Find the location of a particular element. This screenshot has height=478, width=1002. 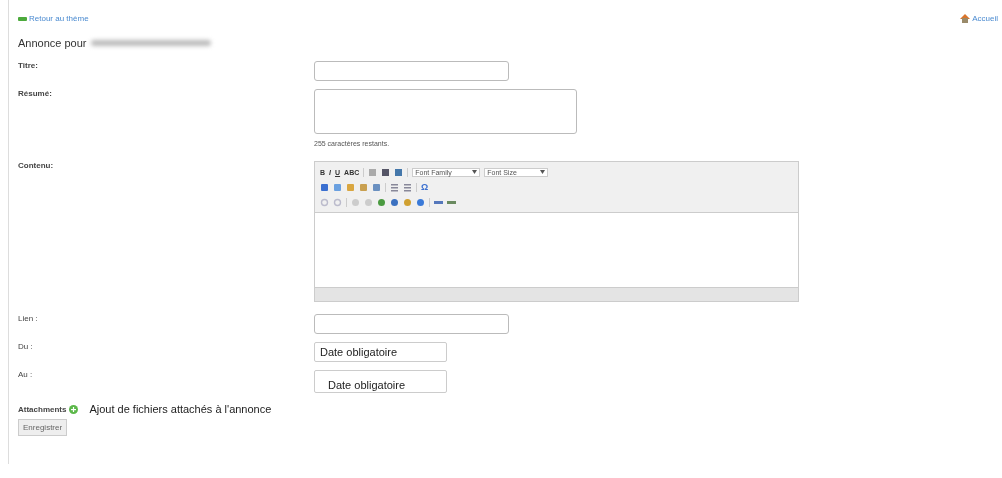

numbered-list-icon is located at coordinates (407, 187).